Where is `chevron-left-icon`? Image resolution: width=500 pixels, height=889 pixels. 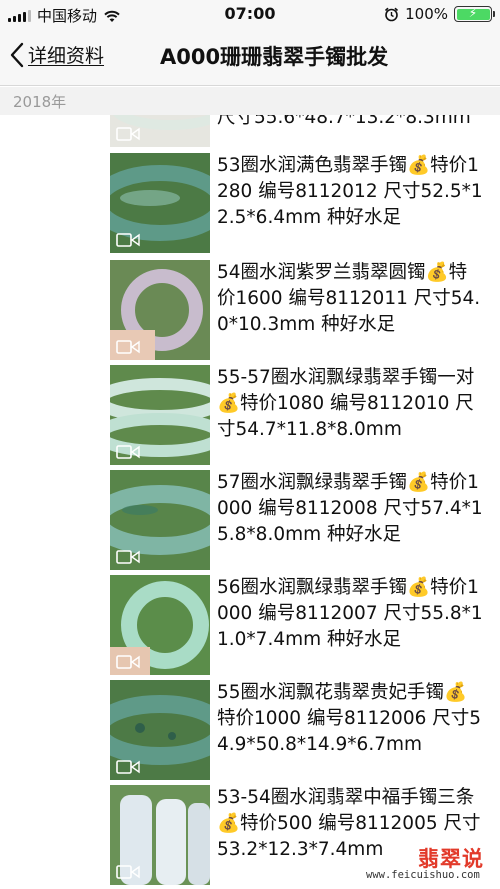
chevron-left-icon is located at coordinates (17, 54).